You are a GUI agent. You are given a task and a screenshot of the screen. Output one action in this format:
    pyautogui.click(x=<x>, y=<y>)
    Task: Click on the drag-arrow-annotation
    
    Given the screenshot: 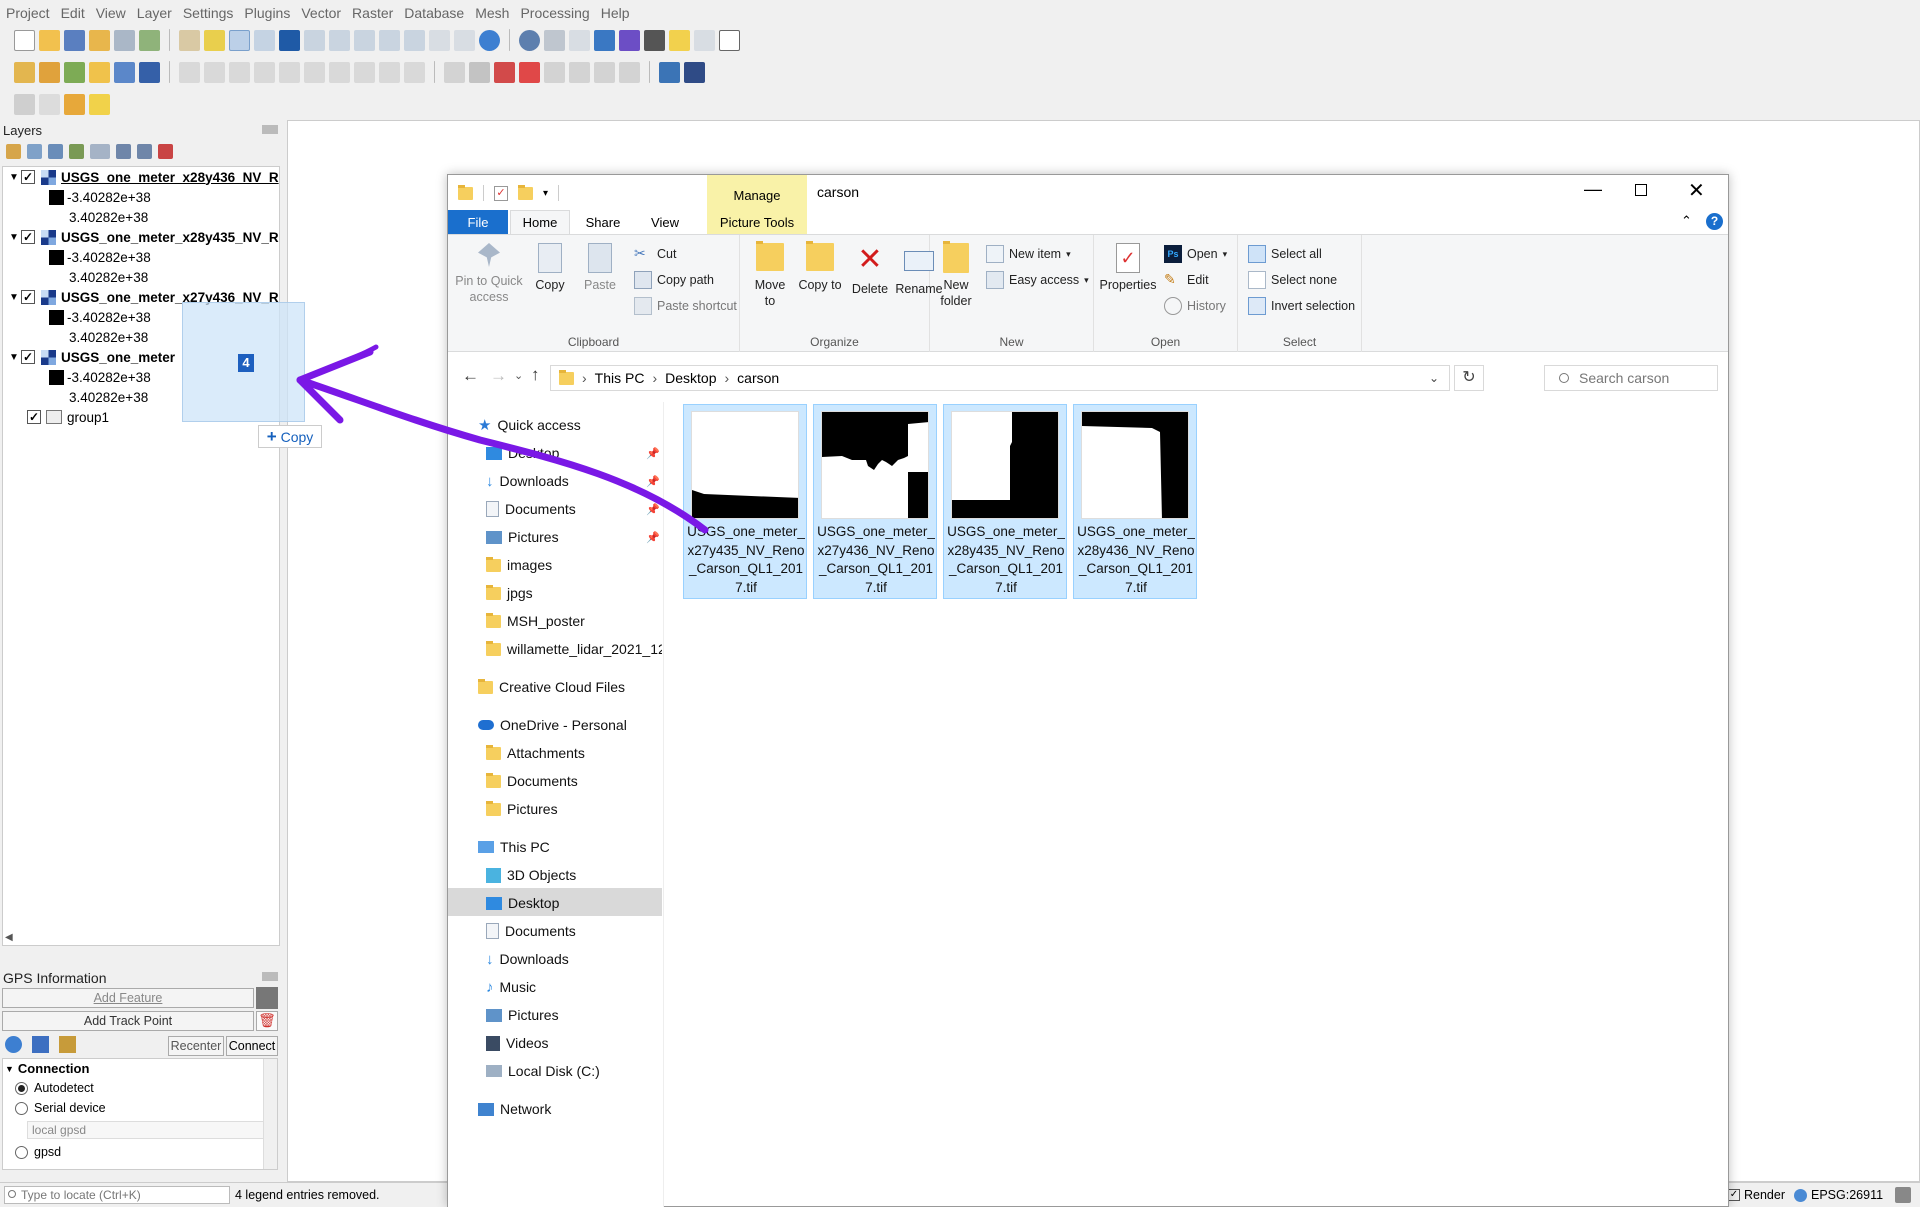 What is the action you would take?
    pyautogui.click(x=502, y=439)
    